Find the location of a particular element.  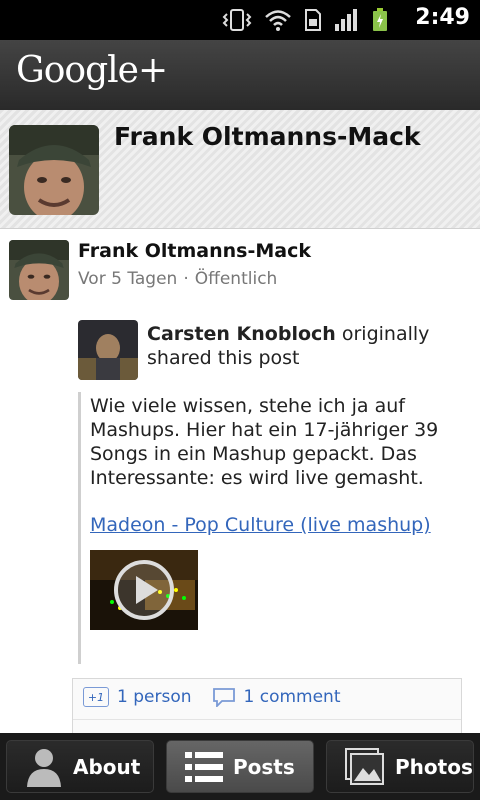

tab-photos: Photos is located at coordinates (400, 766).